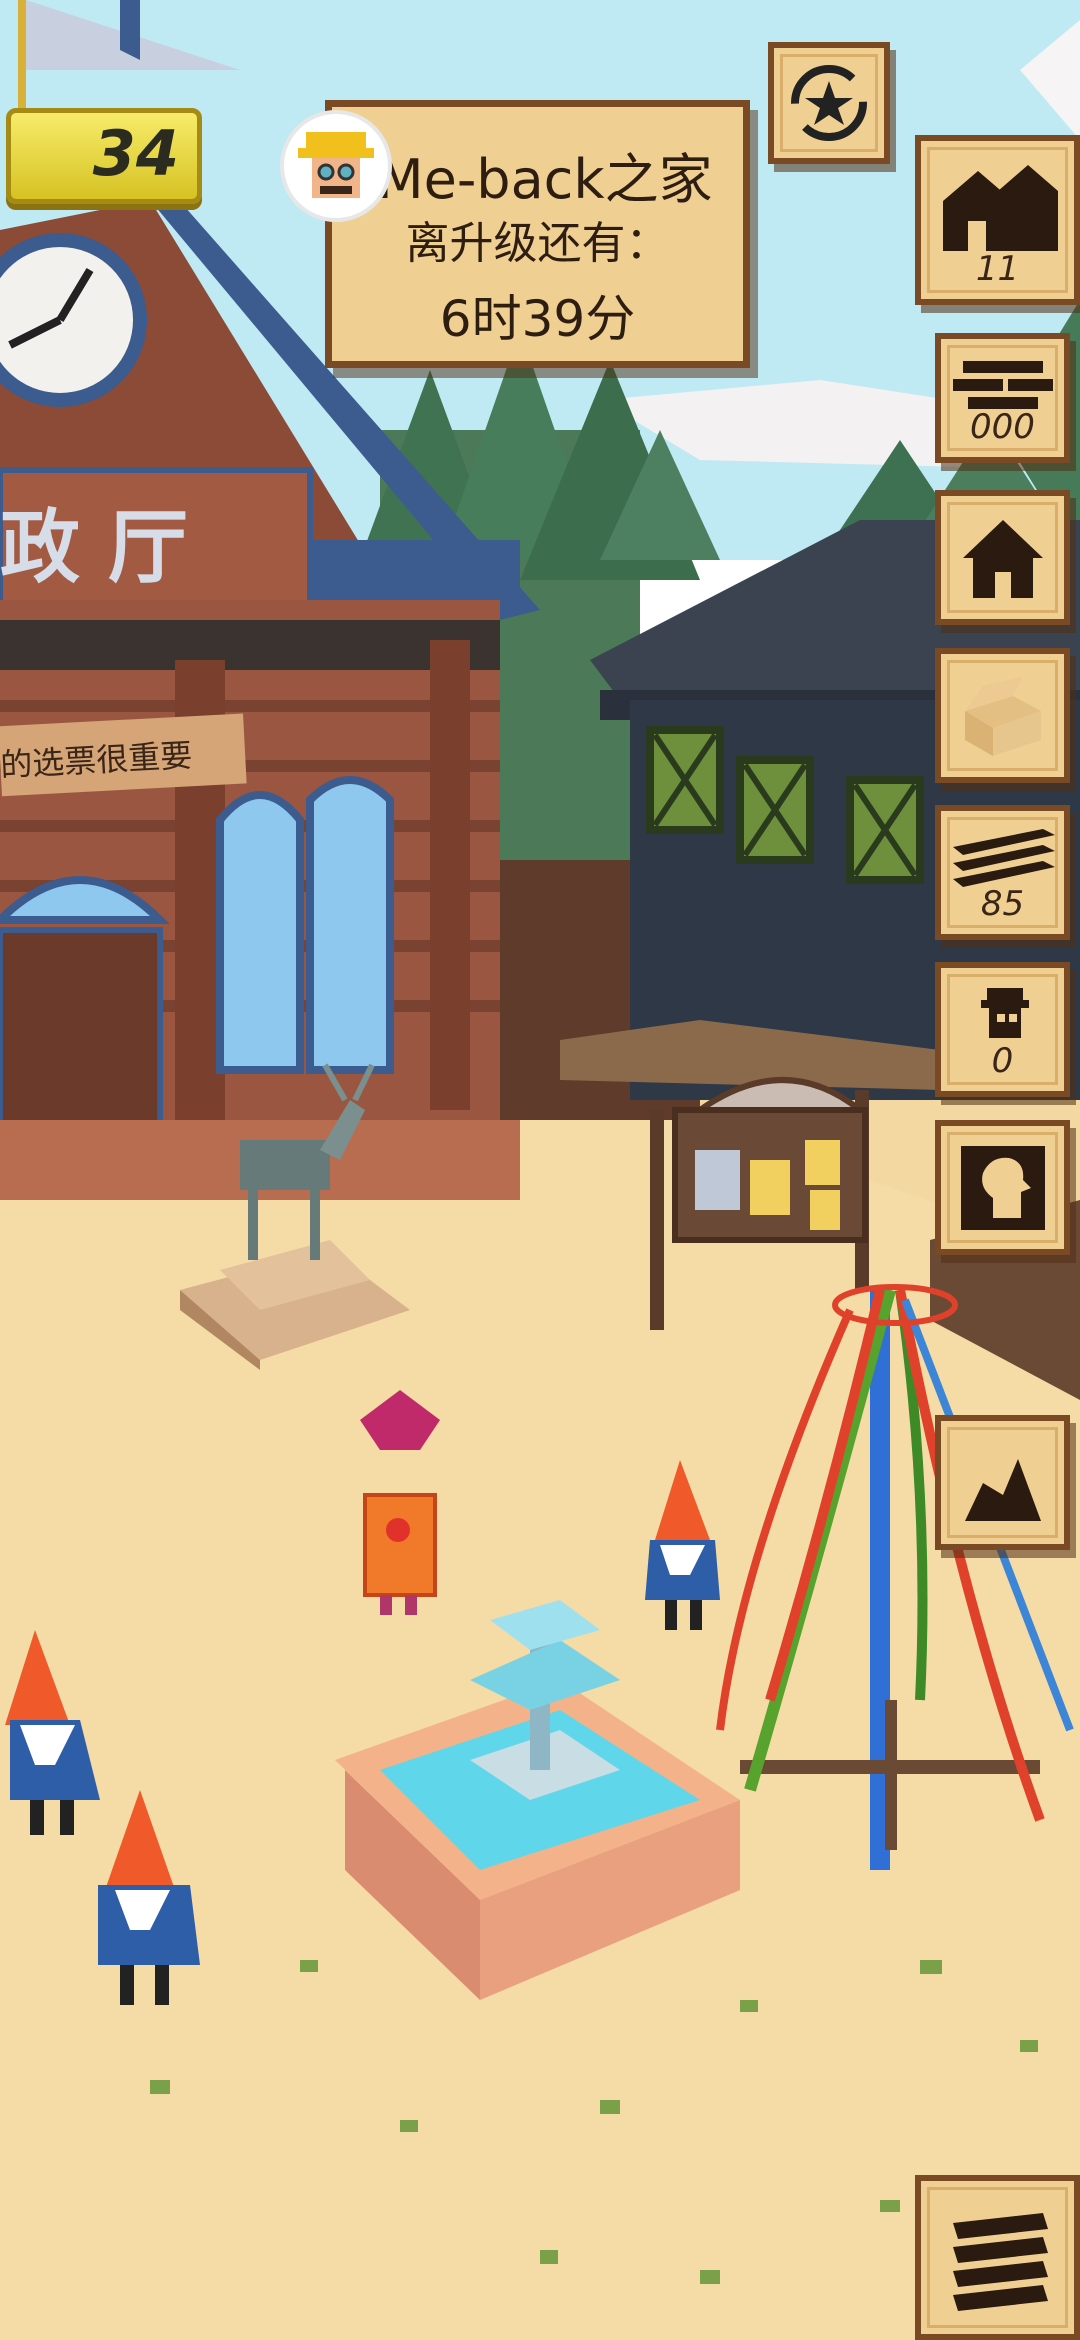 The width and height of the screenshot is (1080, 2340). I want to click on planks-count: 85, so click(1002, 904).